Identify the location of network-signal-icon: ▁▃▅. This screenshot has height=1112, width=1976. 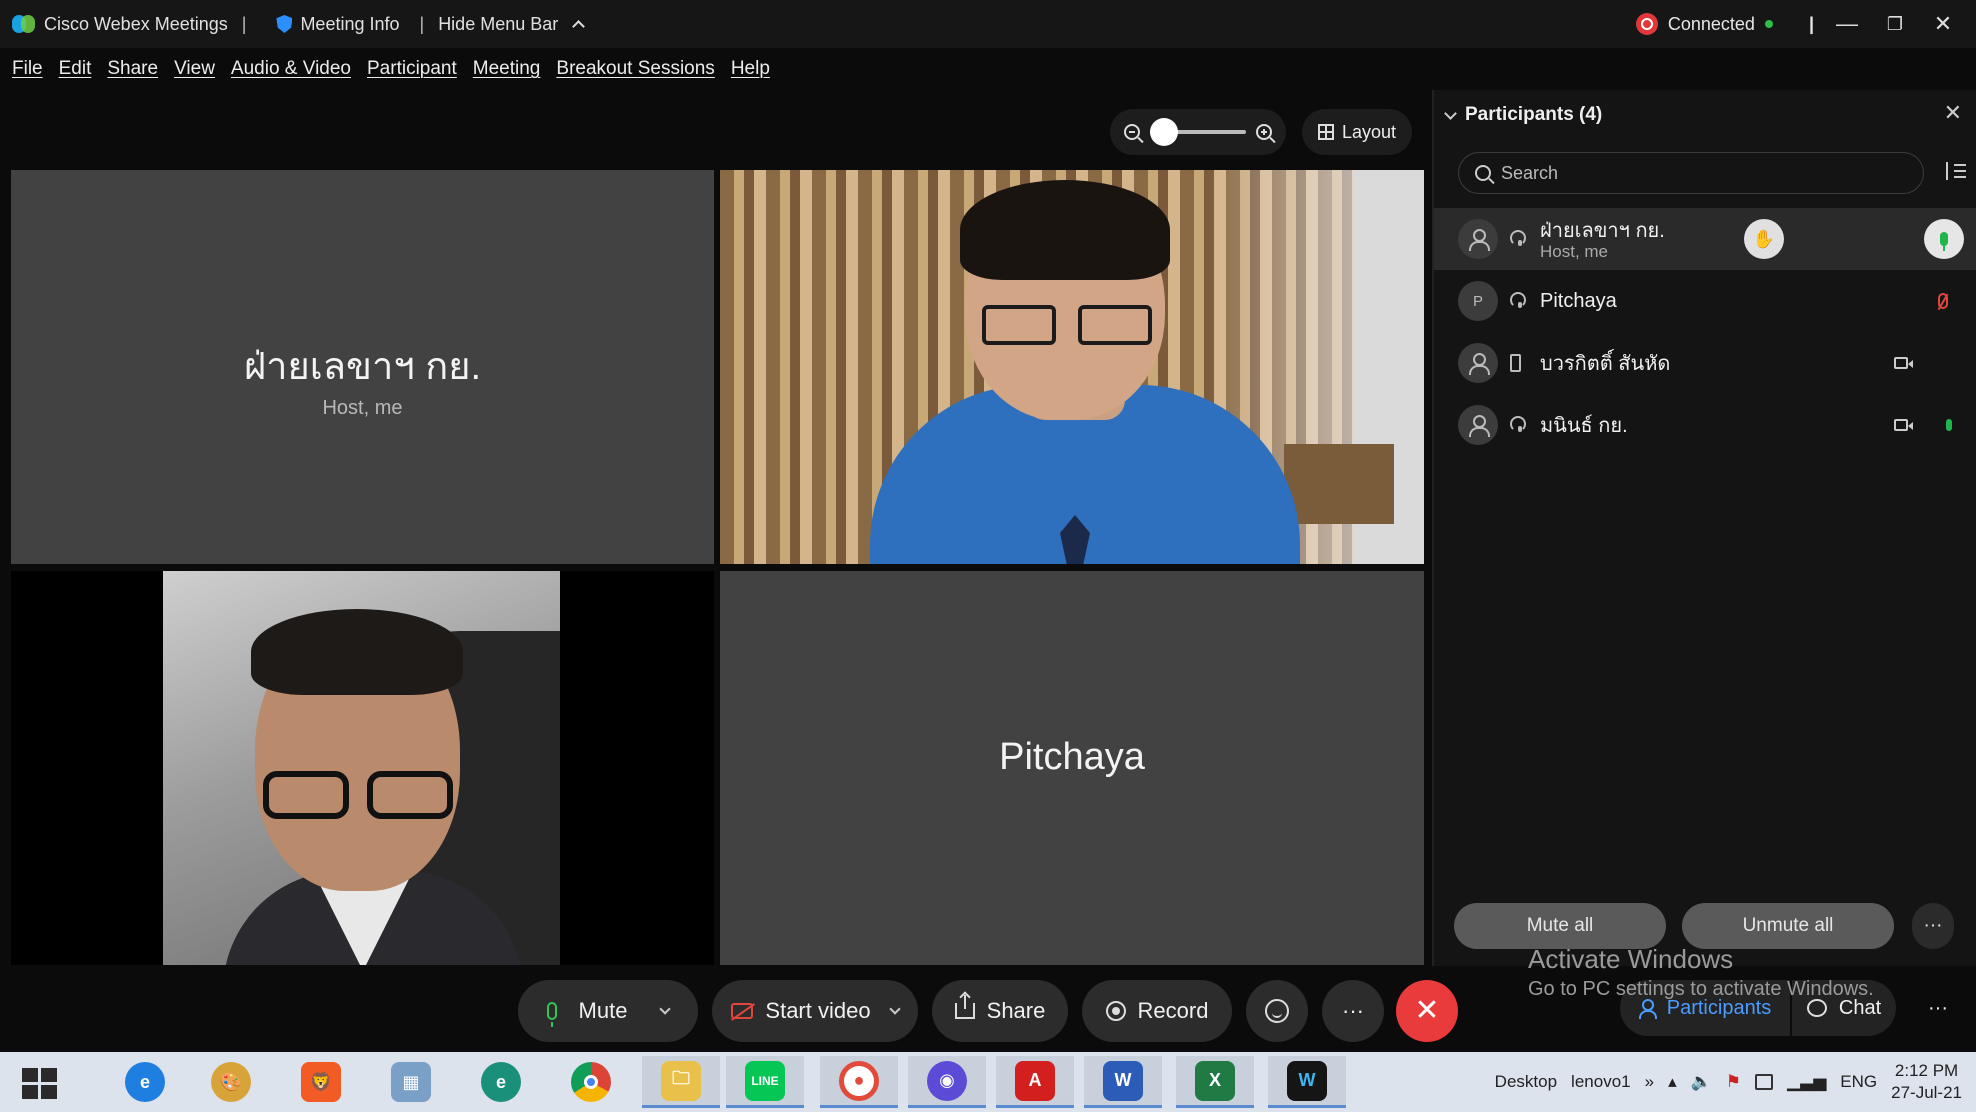
(1806, 1082).